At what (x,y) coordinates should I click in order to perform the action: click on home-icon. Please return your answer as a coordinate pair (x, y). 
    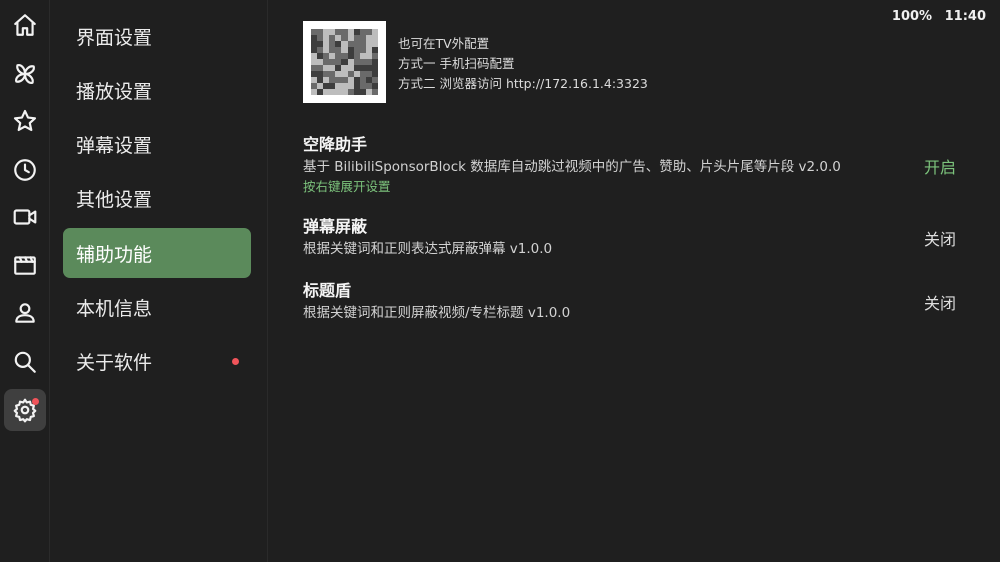
    Looking at the image, I should click on (25, 25).